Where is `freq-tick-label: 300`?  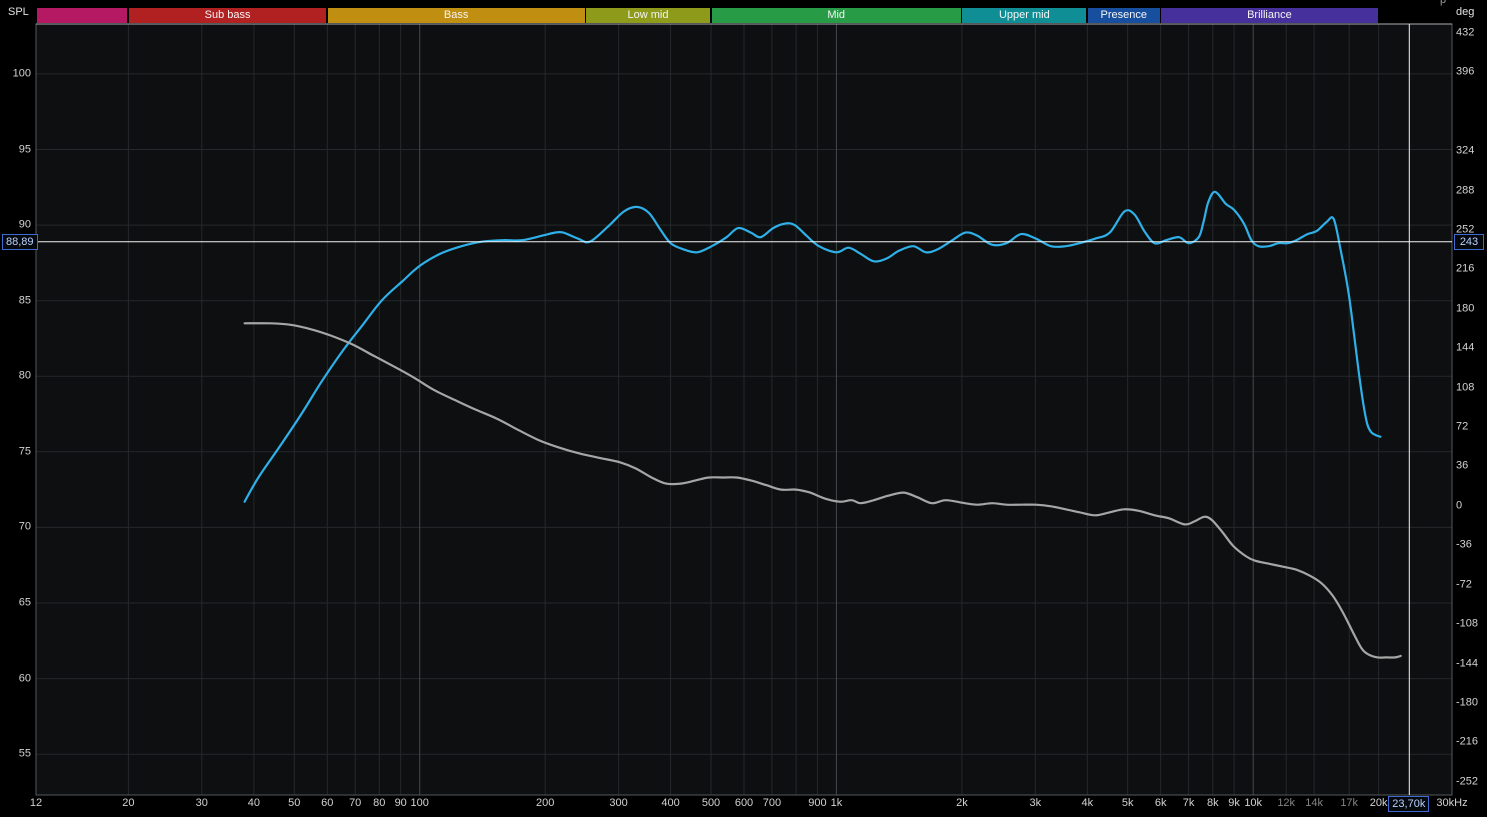
freq-tick-label: 300 is located at coordinates (618, 803).